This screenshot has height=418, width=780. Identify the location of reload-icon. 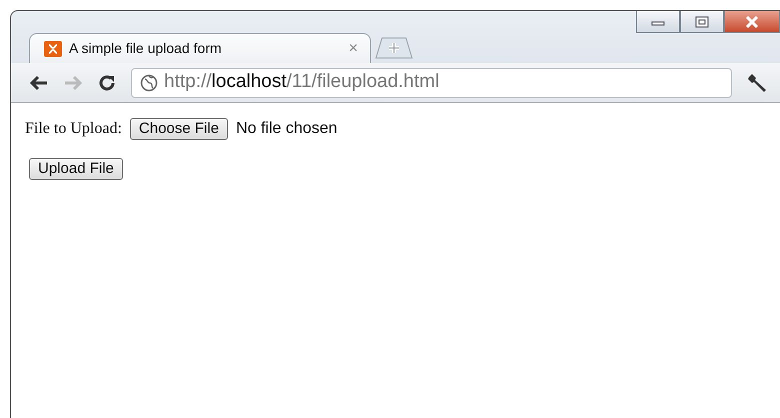
(107, 82).